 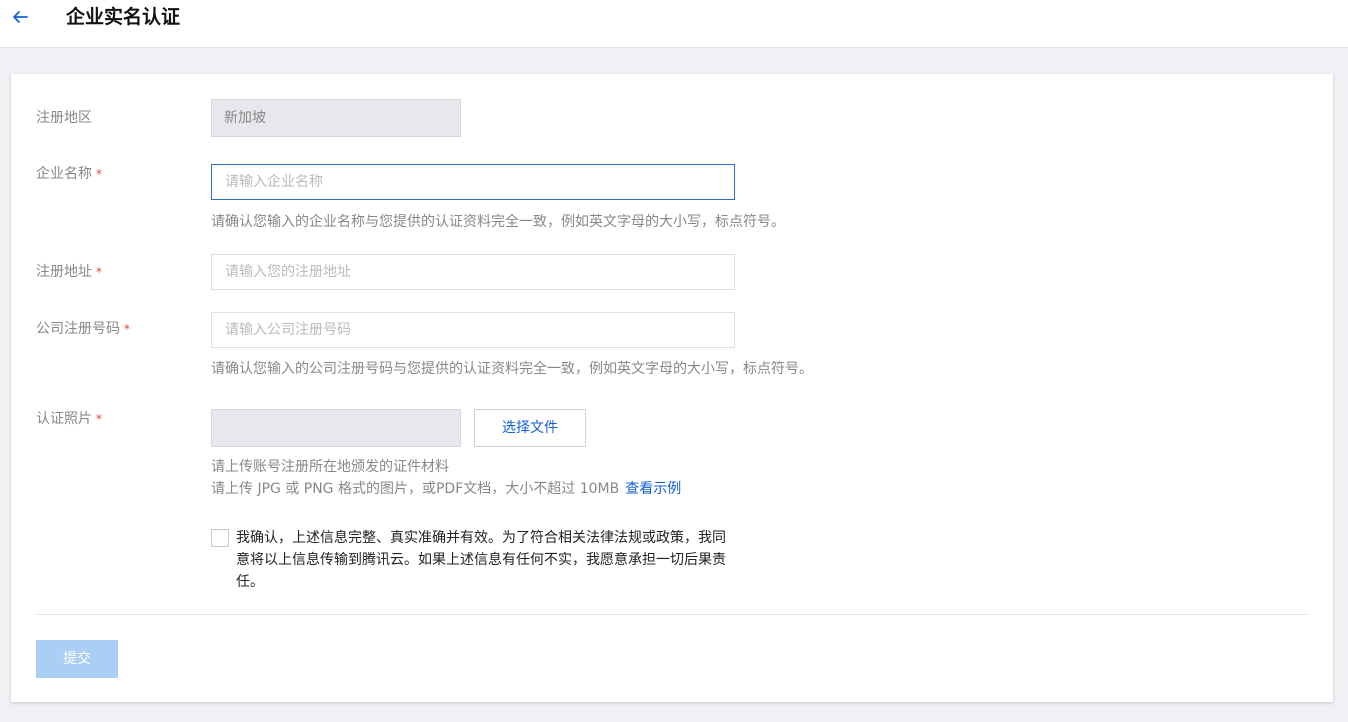 What do you see at coordinates (674, 24) in the screenshot?
I see `top-bar: 企业实名认证` at bounding box center [674, 24].